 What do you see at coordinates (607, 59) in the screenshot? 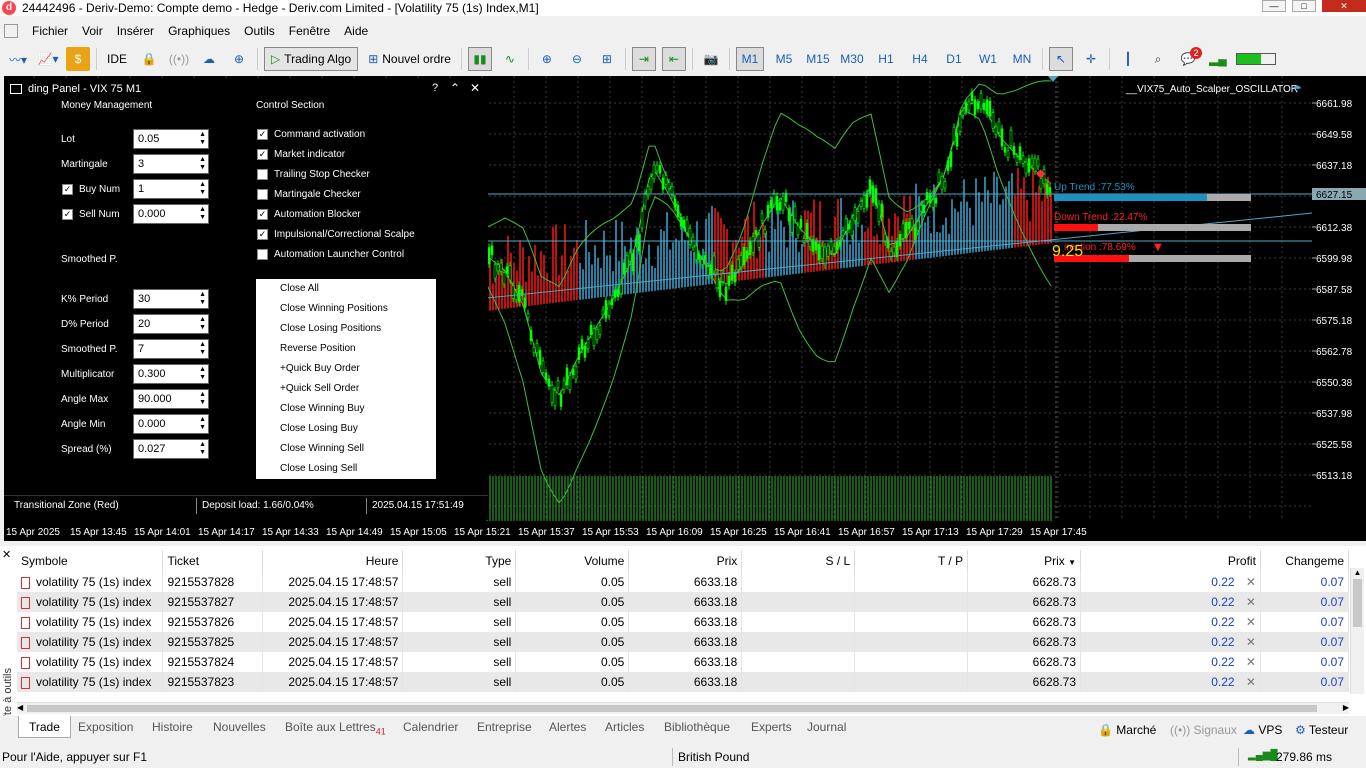
I see `grid-icon: ⊞` at bounding box center [607, 59].